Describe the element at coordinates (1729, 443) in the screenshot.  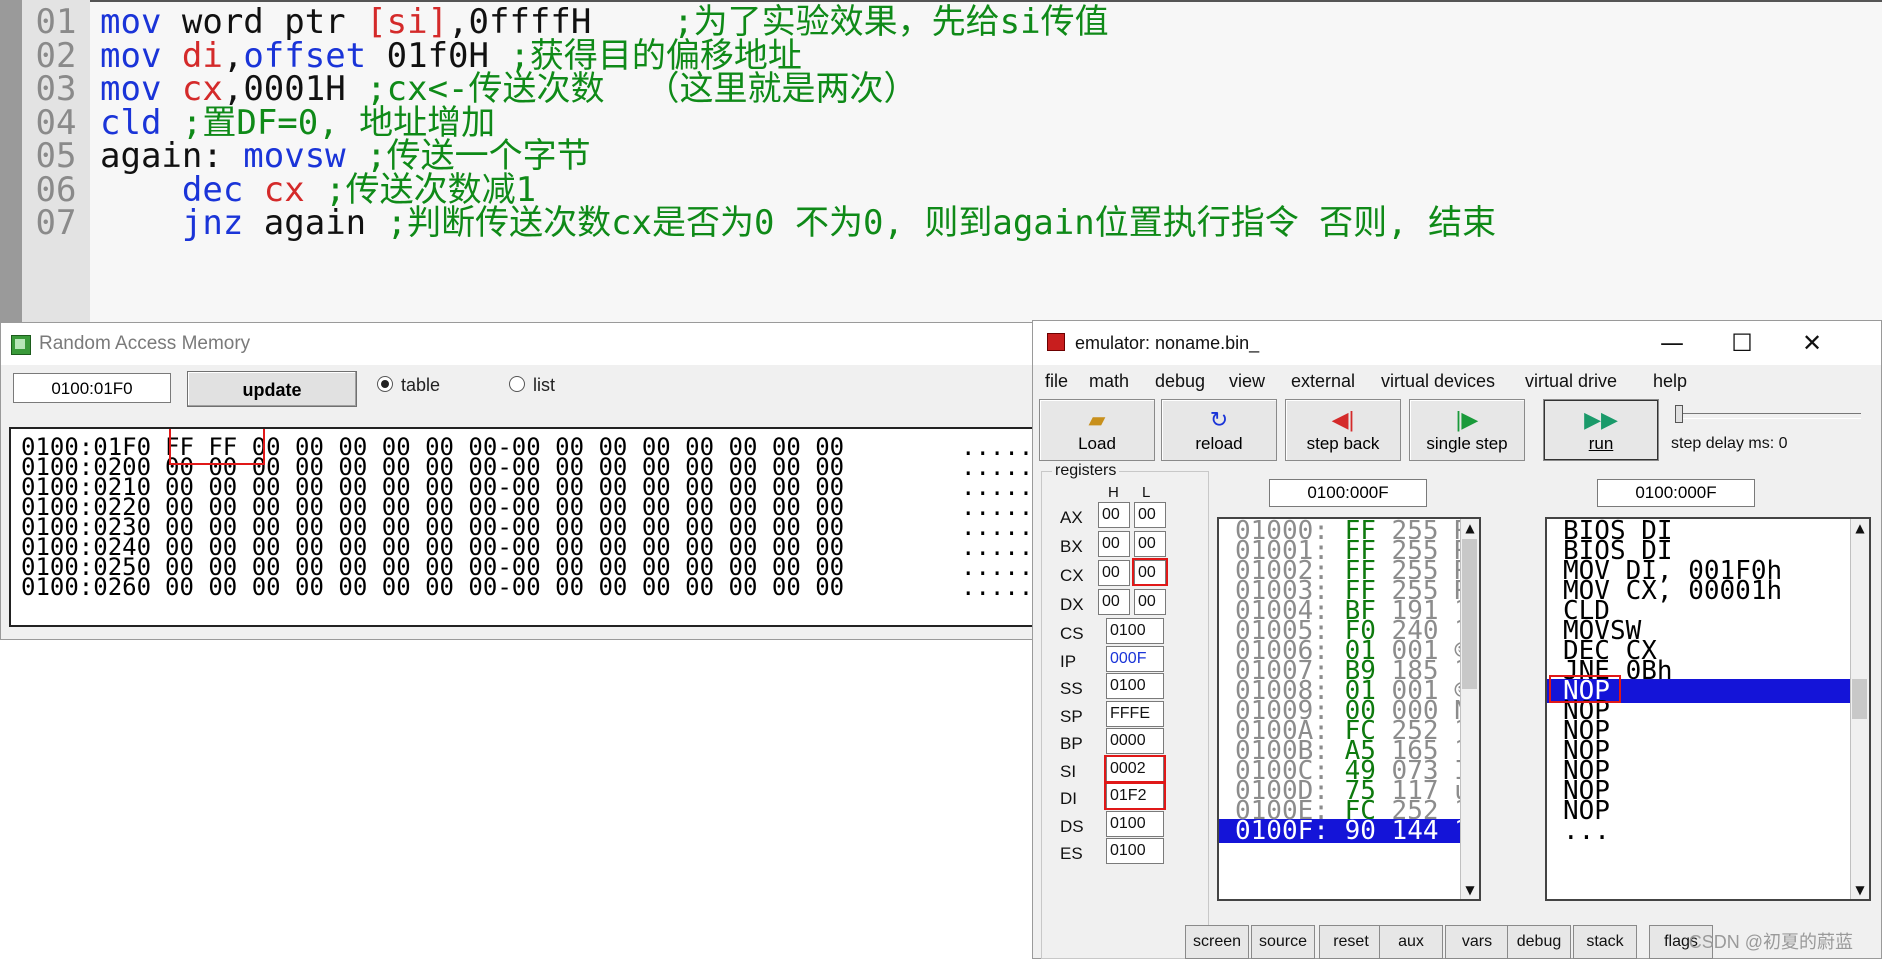
I see `step-delay-label: step delay ms: 0` at that location.